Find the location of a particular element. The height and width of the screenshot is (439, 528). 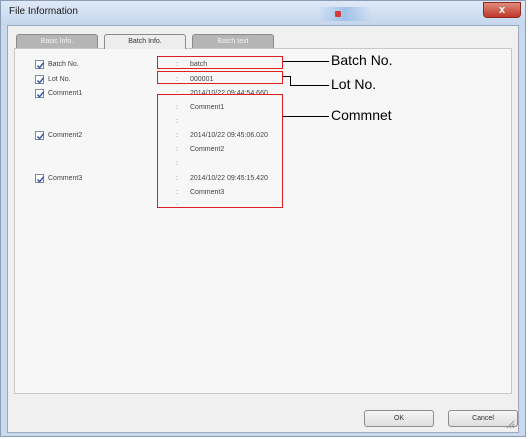

tab-batch-text: Batch text is located at coordinates (233, 41).